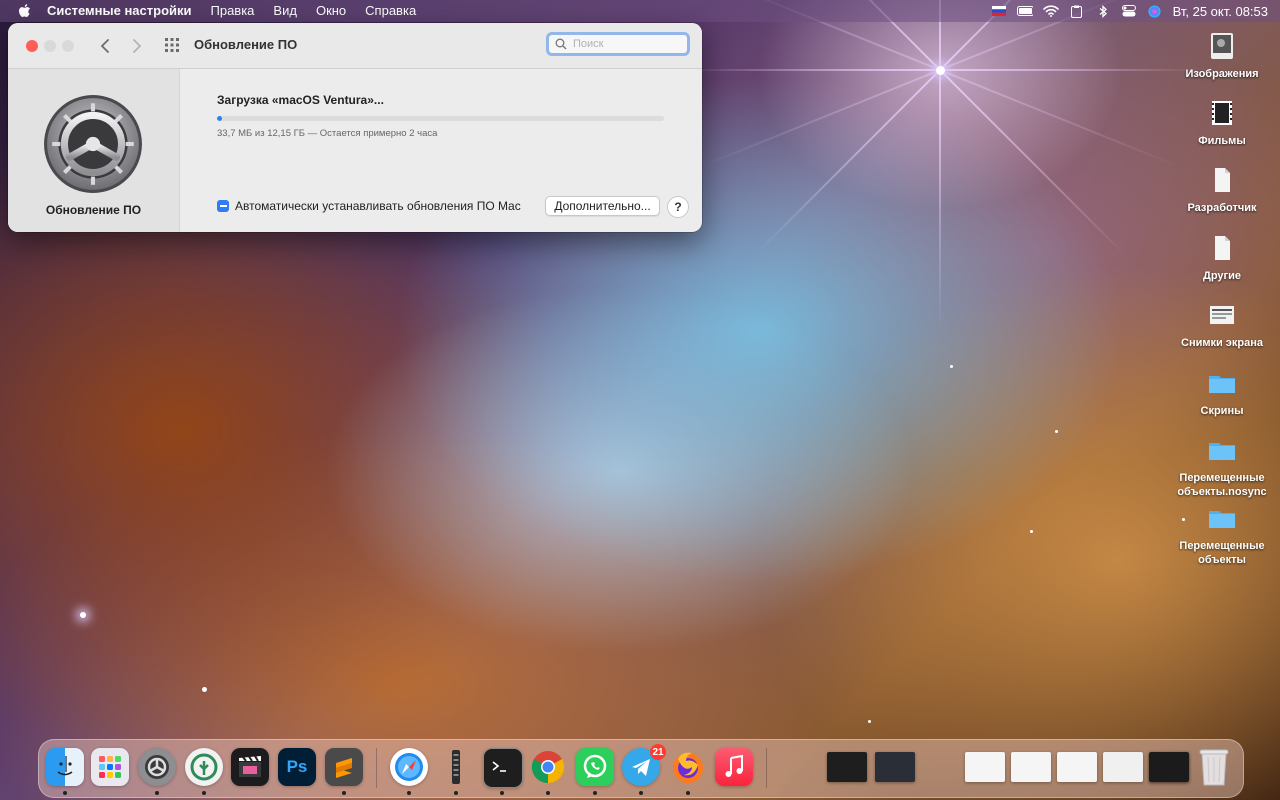 The width and height of the screenshot is (1280, 800). Describe the element at coordinates (285, 11) in the screenshot. I see `menu-view: Вид` at that location.